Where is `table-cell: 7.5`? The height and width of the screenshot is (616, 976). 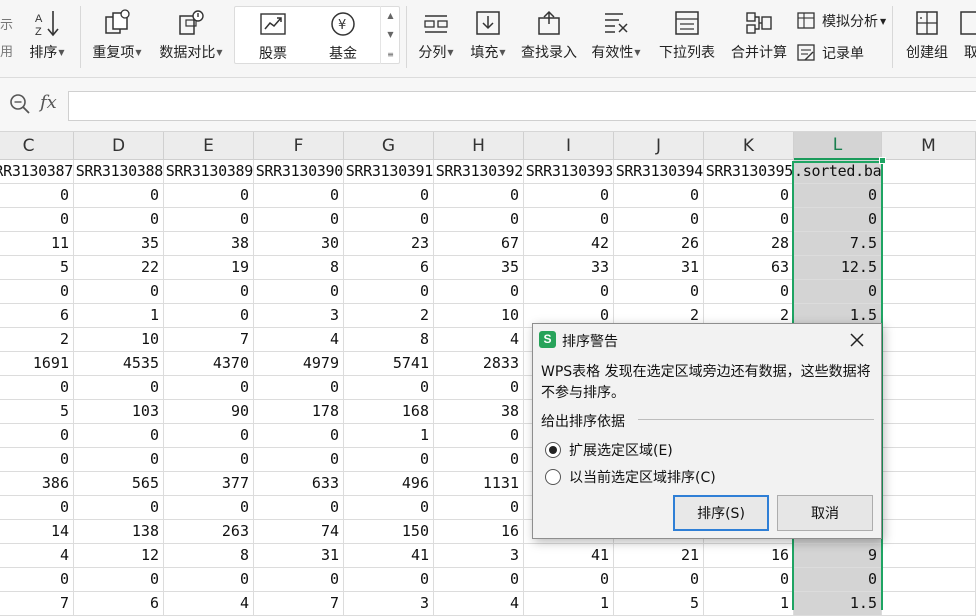 table-cell: 7.5 is located at coordinates (838, 244).